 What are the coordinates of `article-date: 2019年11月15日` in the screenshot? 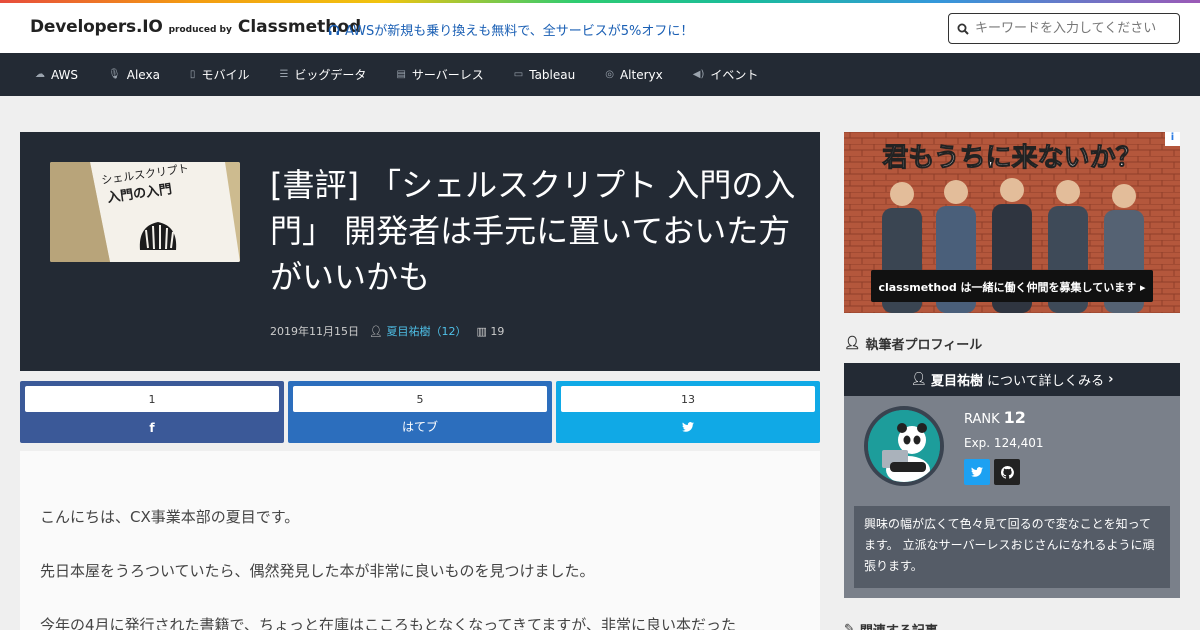 It's located at (314, 331).